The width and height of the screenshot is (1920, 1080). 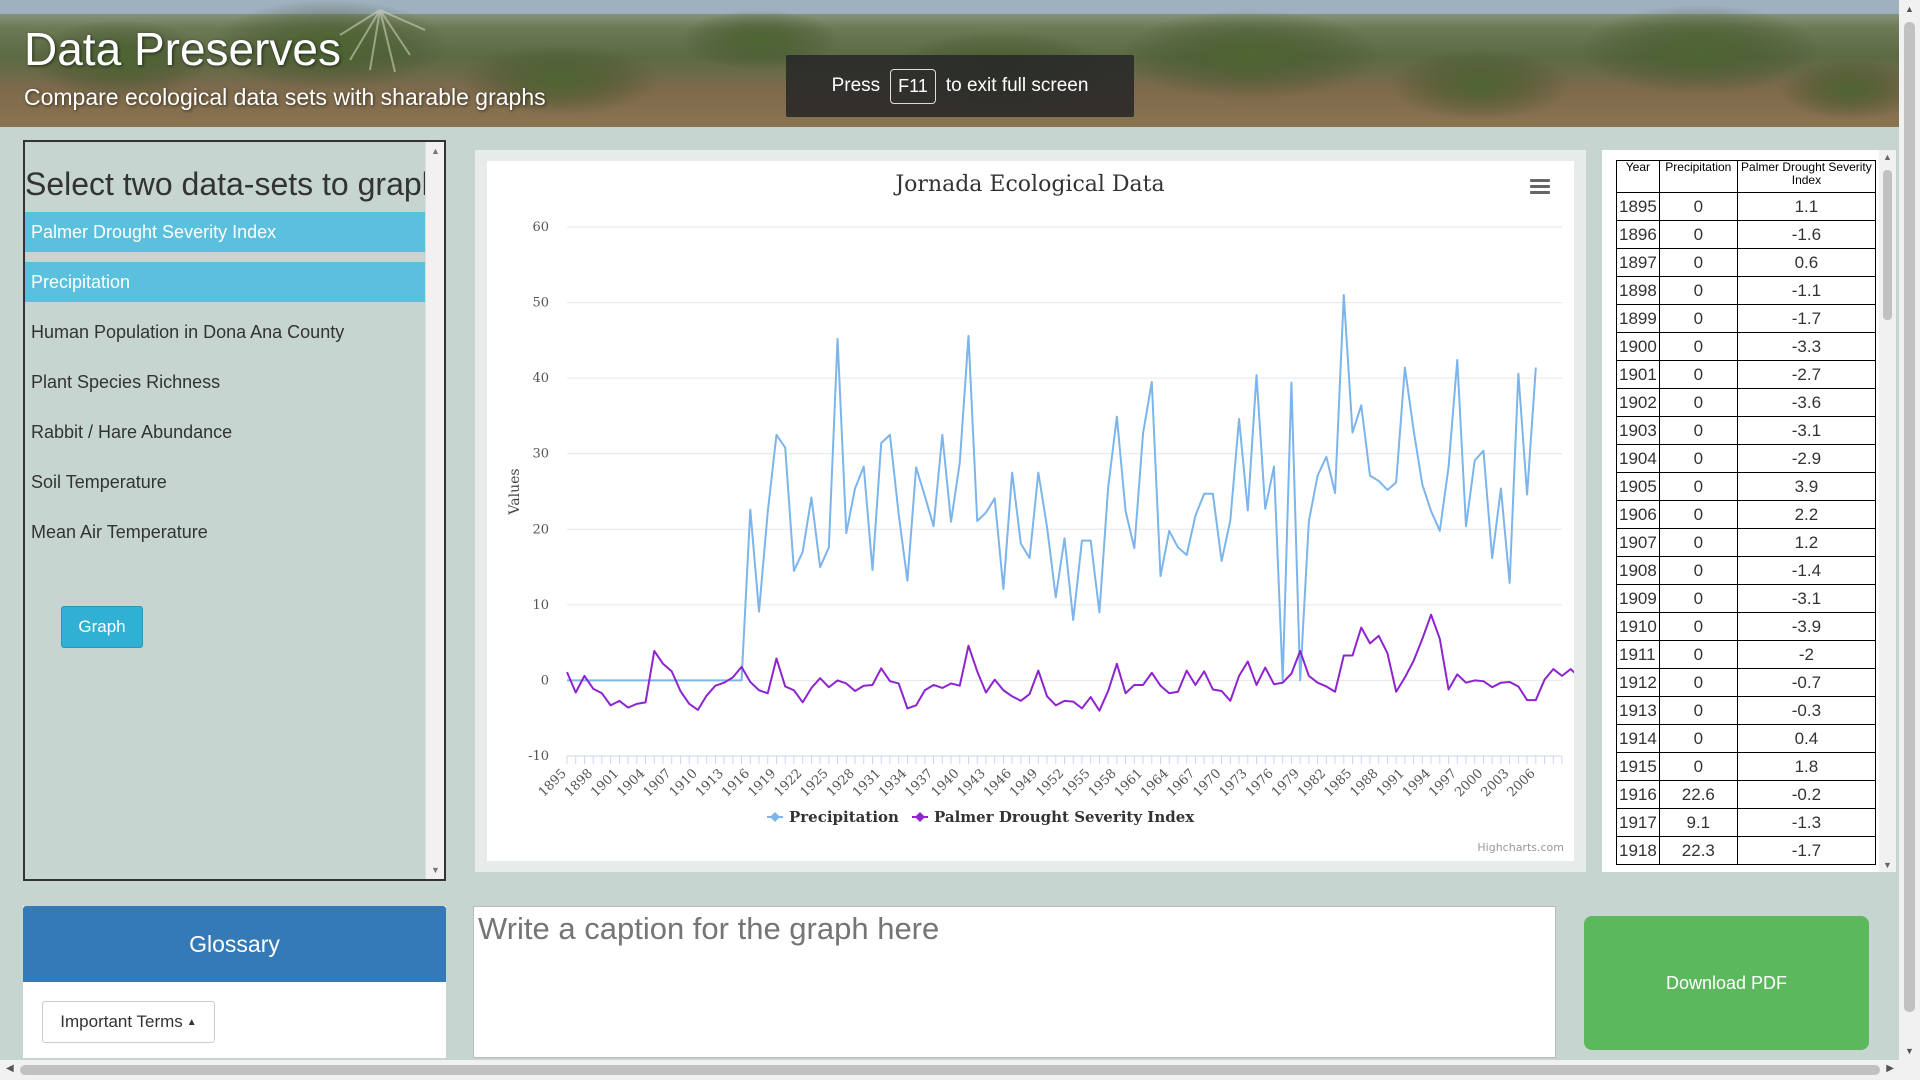 I want to click on y-tick-label: 0, so click(x=545, y=680).